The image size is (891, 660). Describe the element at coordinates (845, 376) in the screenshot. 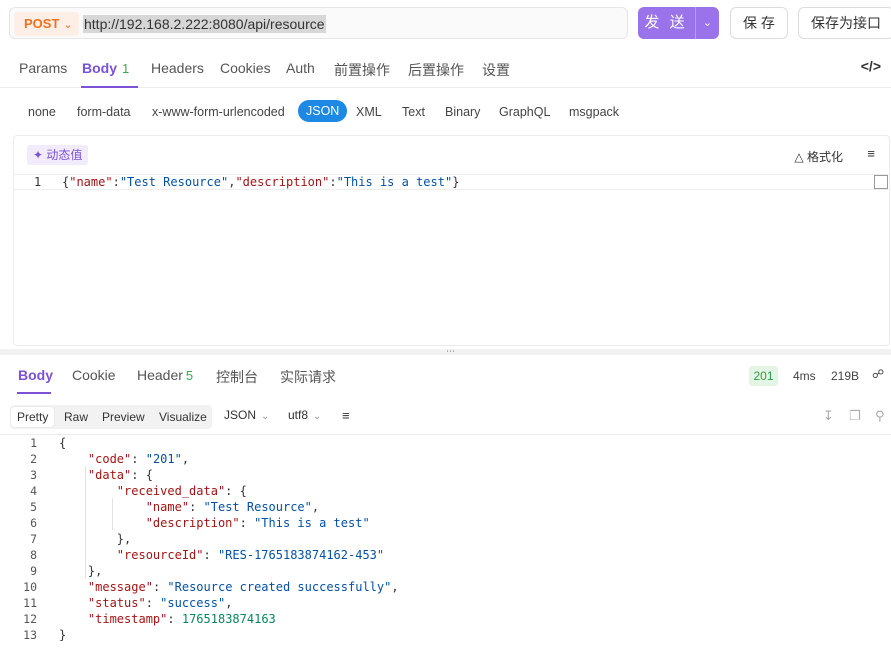

I see `response-size: 219B` at that location.